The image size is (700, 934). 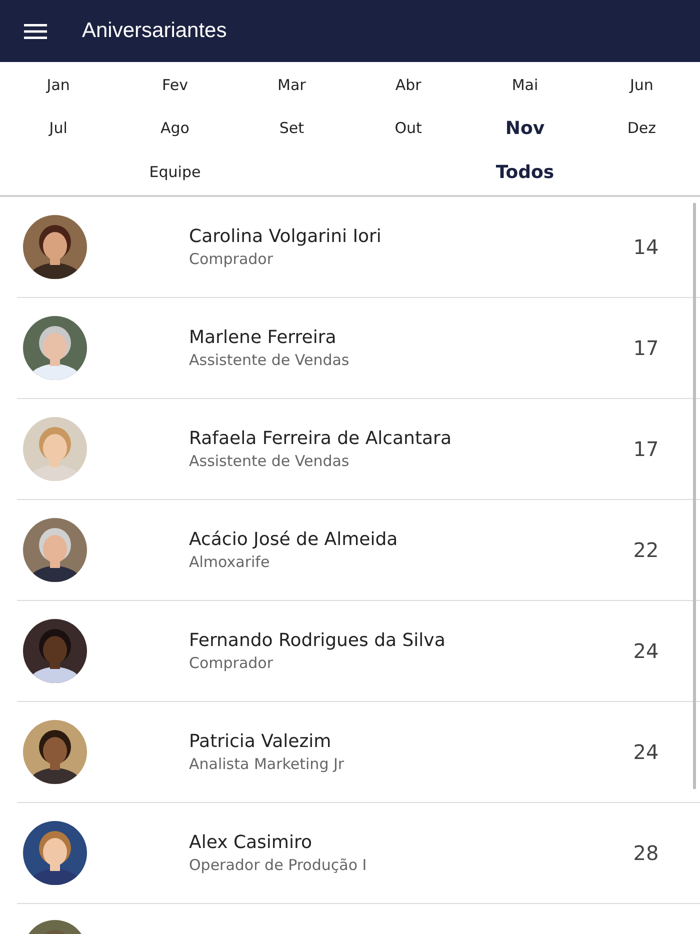 What do you see at coordinates (230, 562) in the screenshot?
I see `job-title: Almoxarife` at bounding box center [230, 562].